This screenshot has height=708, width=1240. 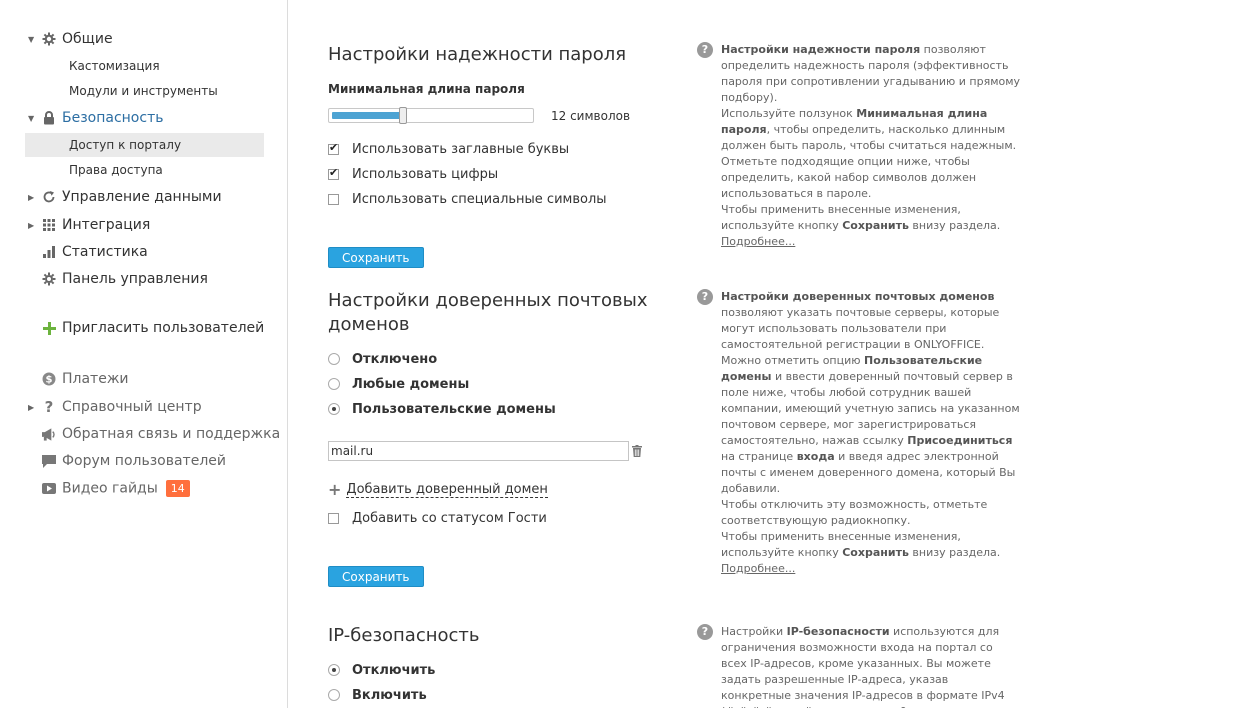 What do you see at coordinates (334, 670) in the screenshot?
I see `ip-disable-radio` at bounding box center [334, 670].